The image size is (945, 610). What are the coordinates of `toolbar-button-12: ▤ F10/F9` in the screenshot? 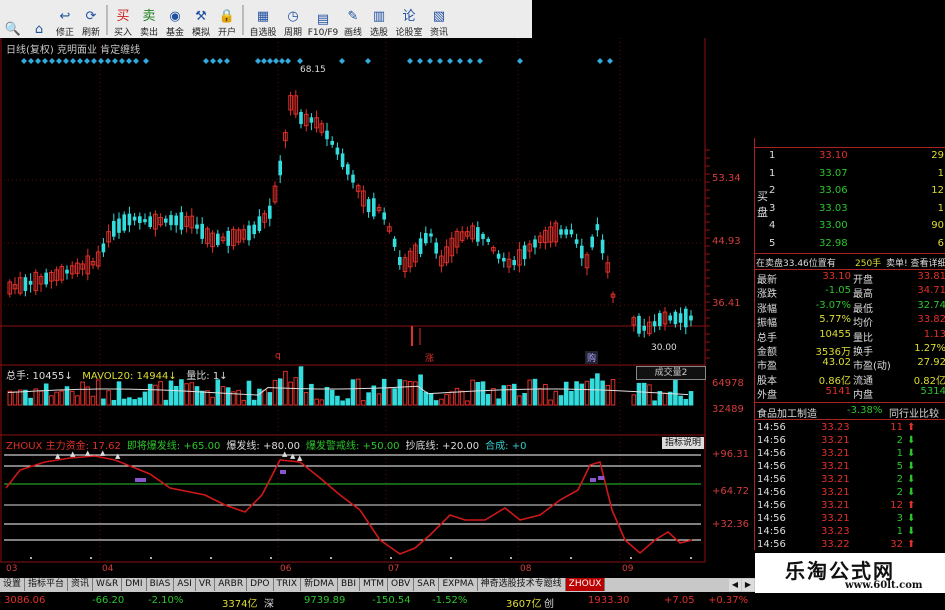 It's located at (323, 20).